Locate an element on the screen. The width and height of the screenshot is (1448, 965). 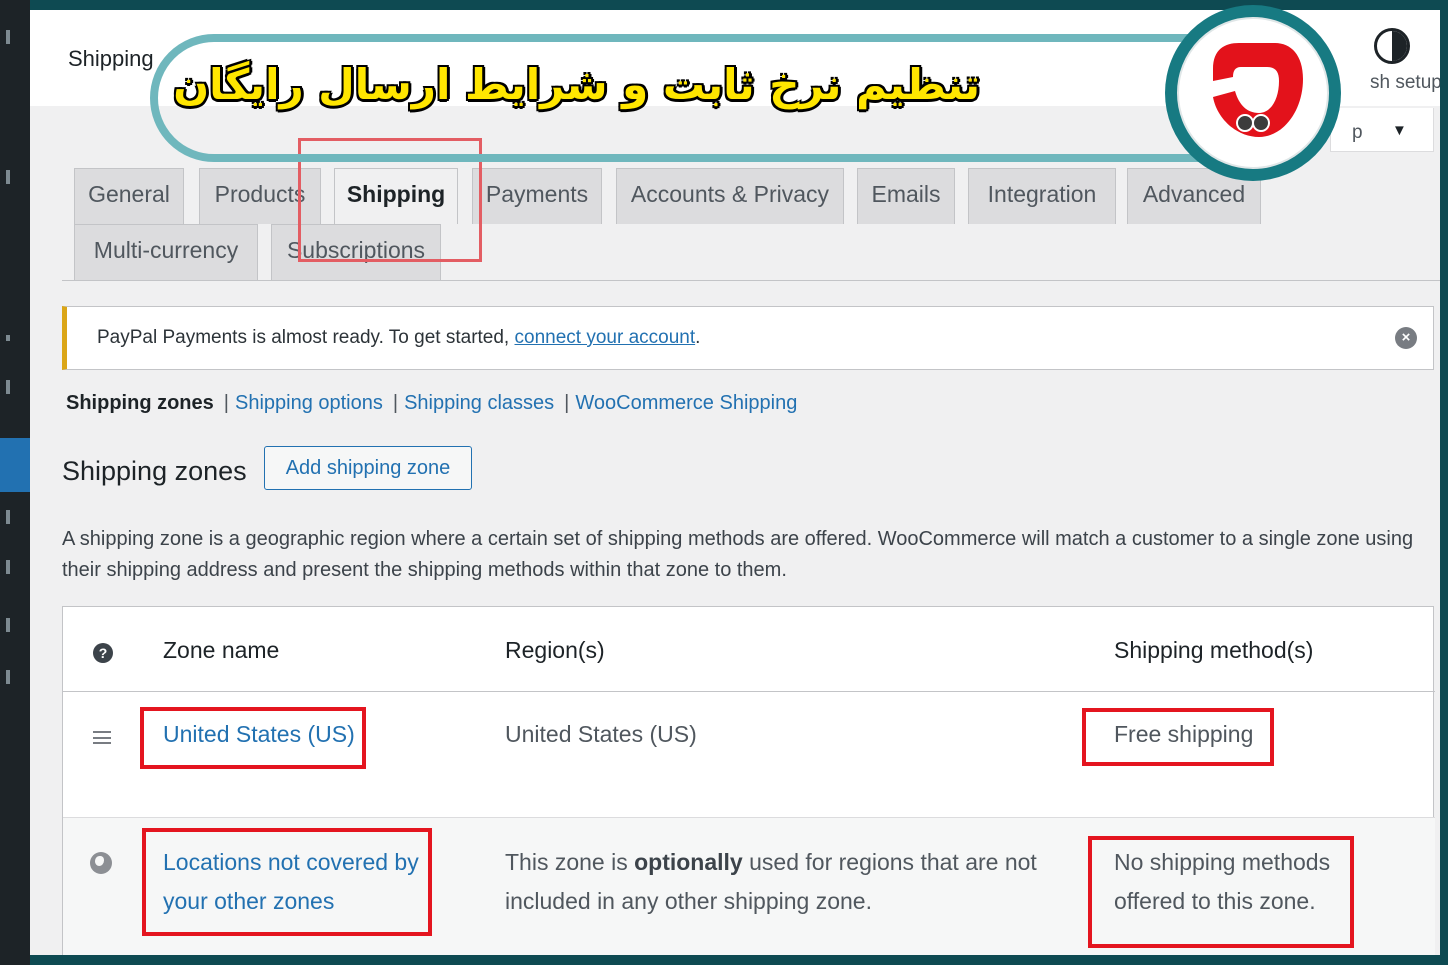
help-toggle-button is located at coordinates (1382, 130).